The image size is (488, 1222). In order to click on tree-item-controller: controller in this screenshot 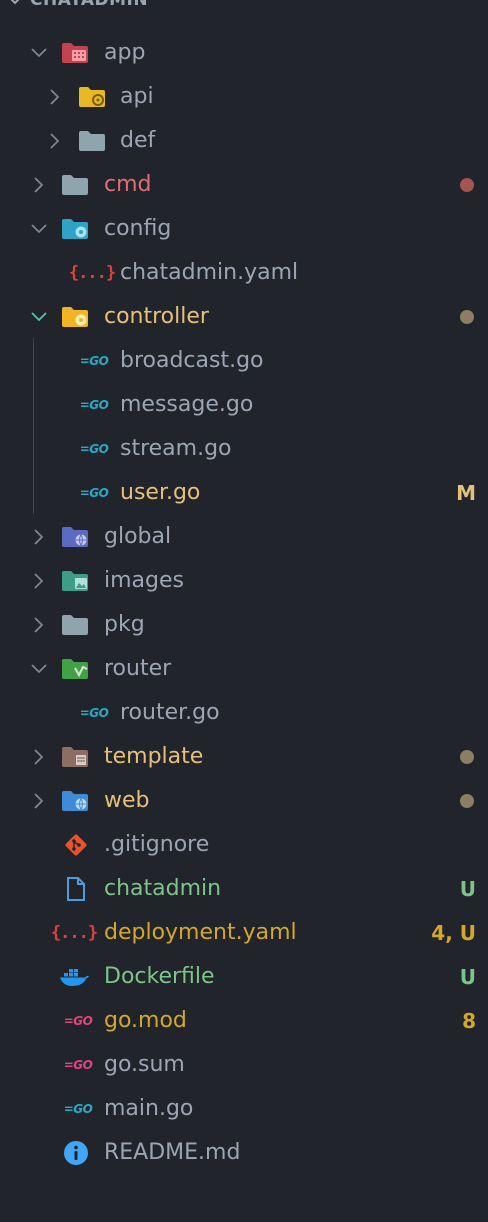, I will do `click(244, 317)`.